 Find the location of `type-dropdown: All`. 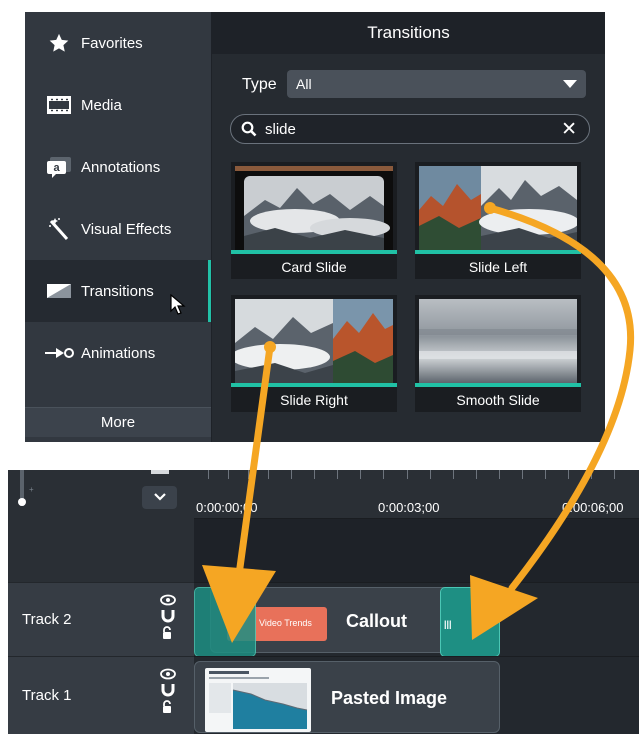

type-dropdown: All is located at coordinates (436, 84).